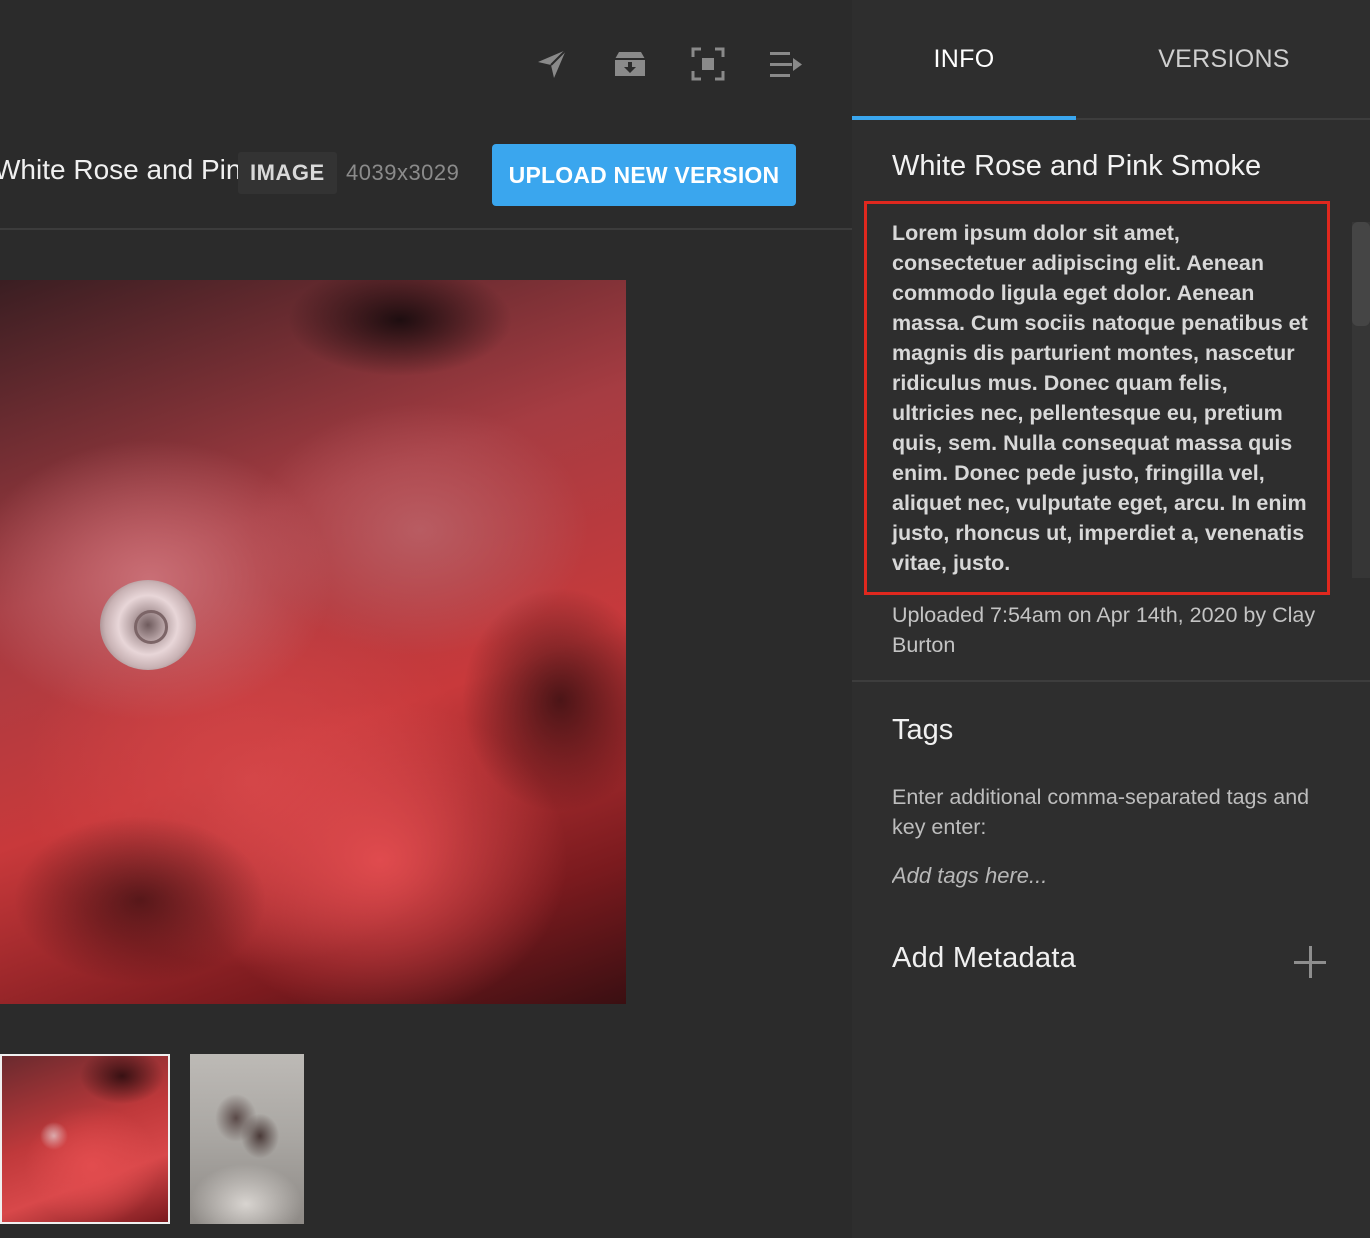 Image resolution: width=1370 pixels, height=1238 pixels. What do you see at coordinates (1077, 166) in the screenshot?
I see `panel-title: White Rose and Pink Smoke` at bounding box center [1077, 166].